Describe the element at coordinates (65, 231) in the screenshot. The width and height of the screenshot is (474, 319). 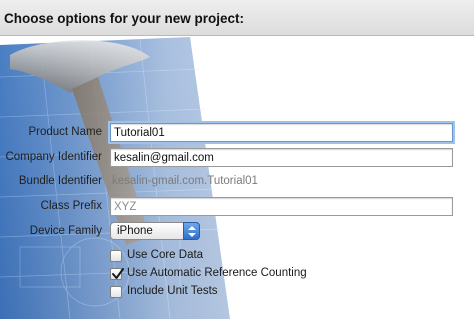
I see `device-family-label: Device Family` at that location.